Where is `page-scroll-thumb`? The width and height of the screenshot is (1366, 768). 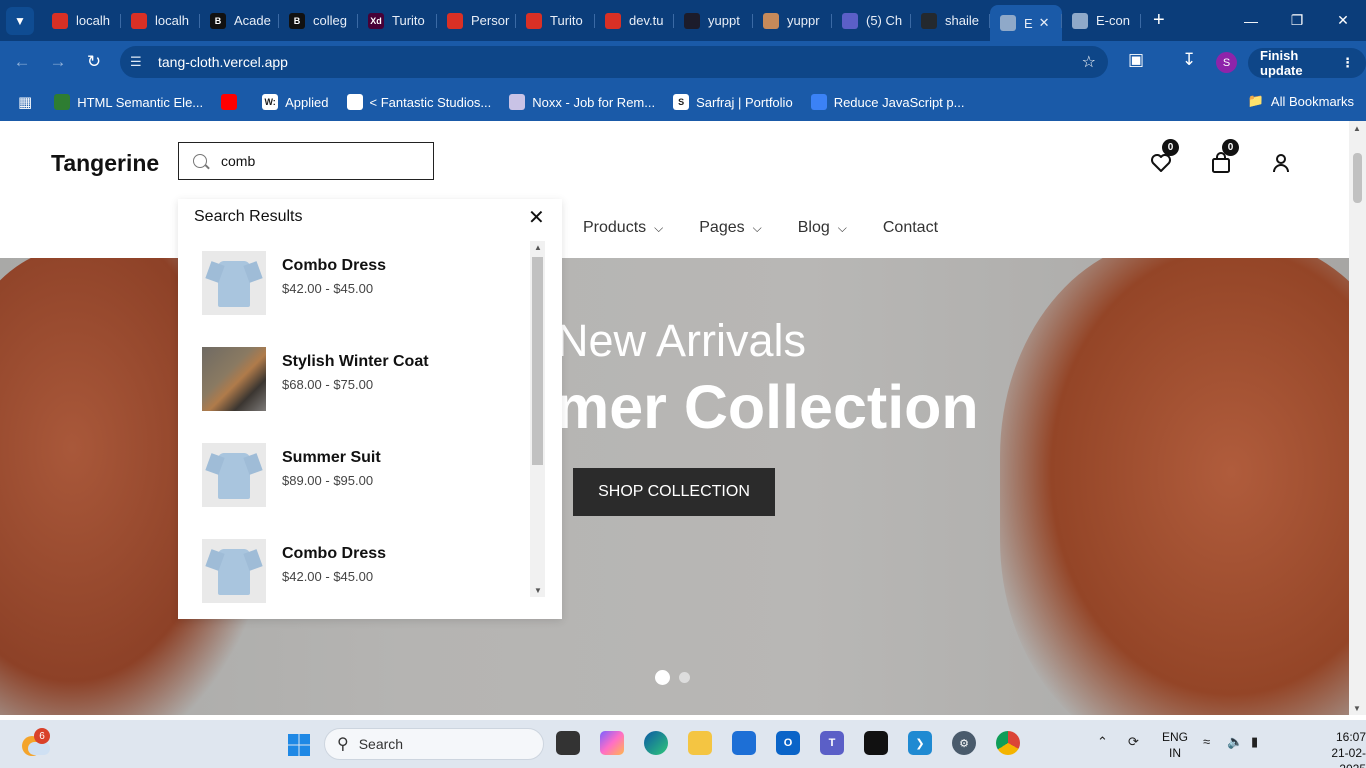 page-scroll-thumb is located at coordinates (1357, 178).